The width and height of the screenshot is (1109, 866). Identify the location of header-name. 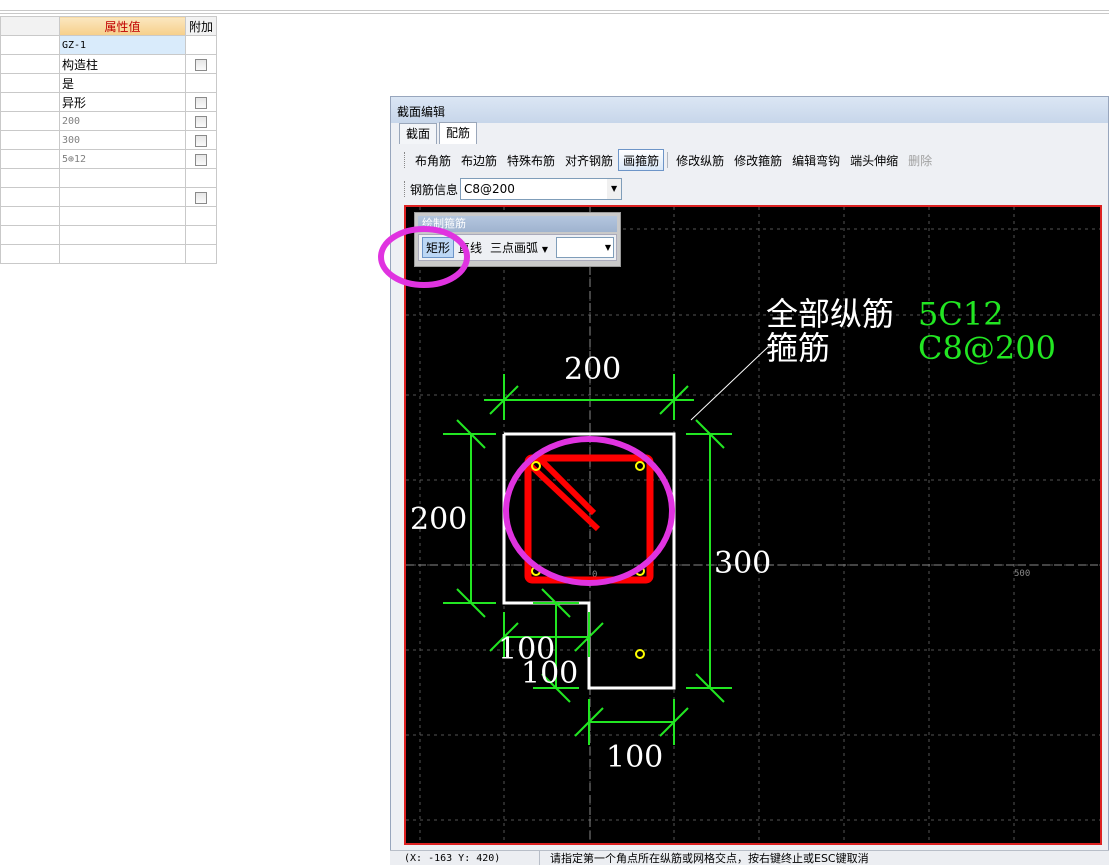
(30, 26).